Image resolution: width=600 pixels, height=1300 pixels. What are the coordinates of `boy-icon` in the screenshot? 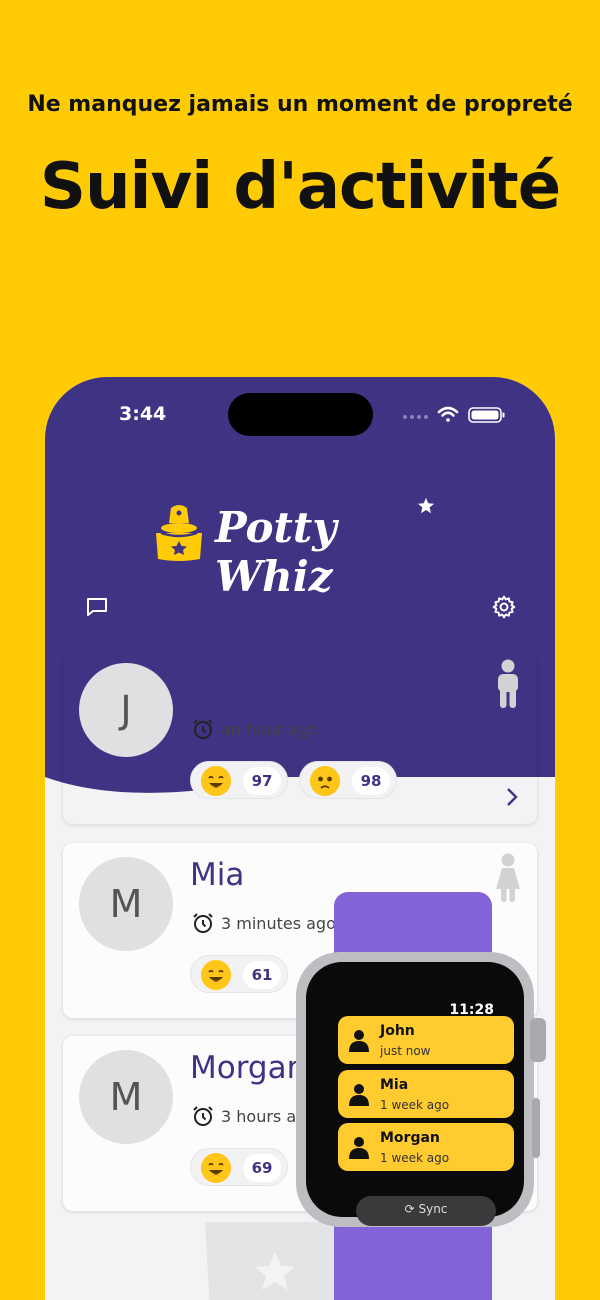 It's located at (508, 683).